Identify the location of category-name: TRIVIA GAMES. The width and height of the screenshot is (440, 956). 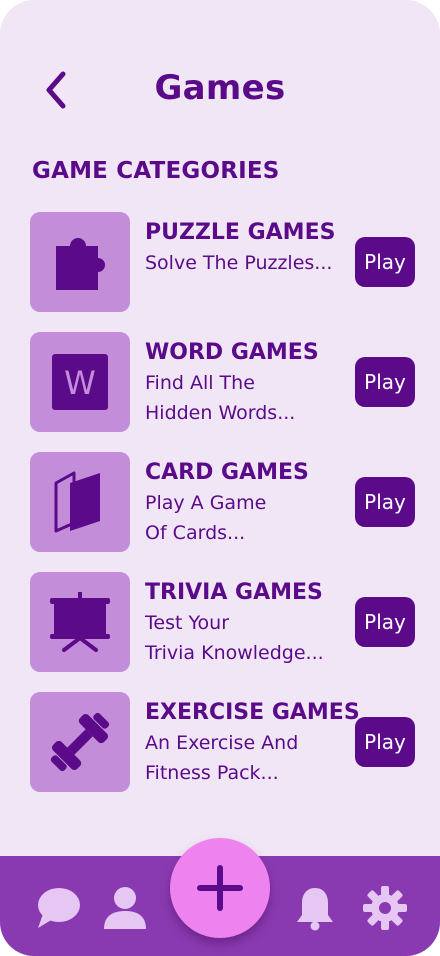
(234, 592).